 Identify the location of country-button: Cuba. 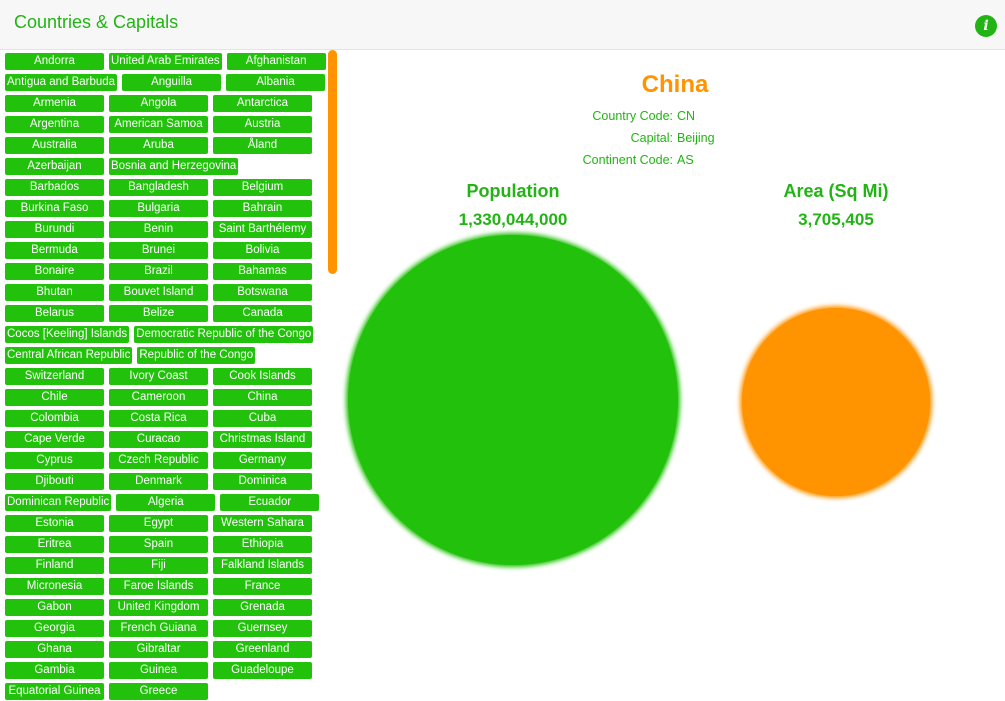
(262, 418).